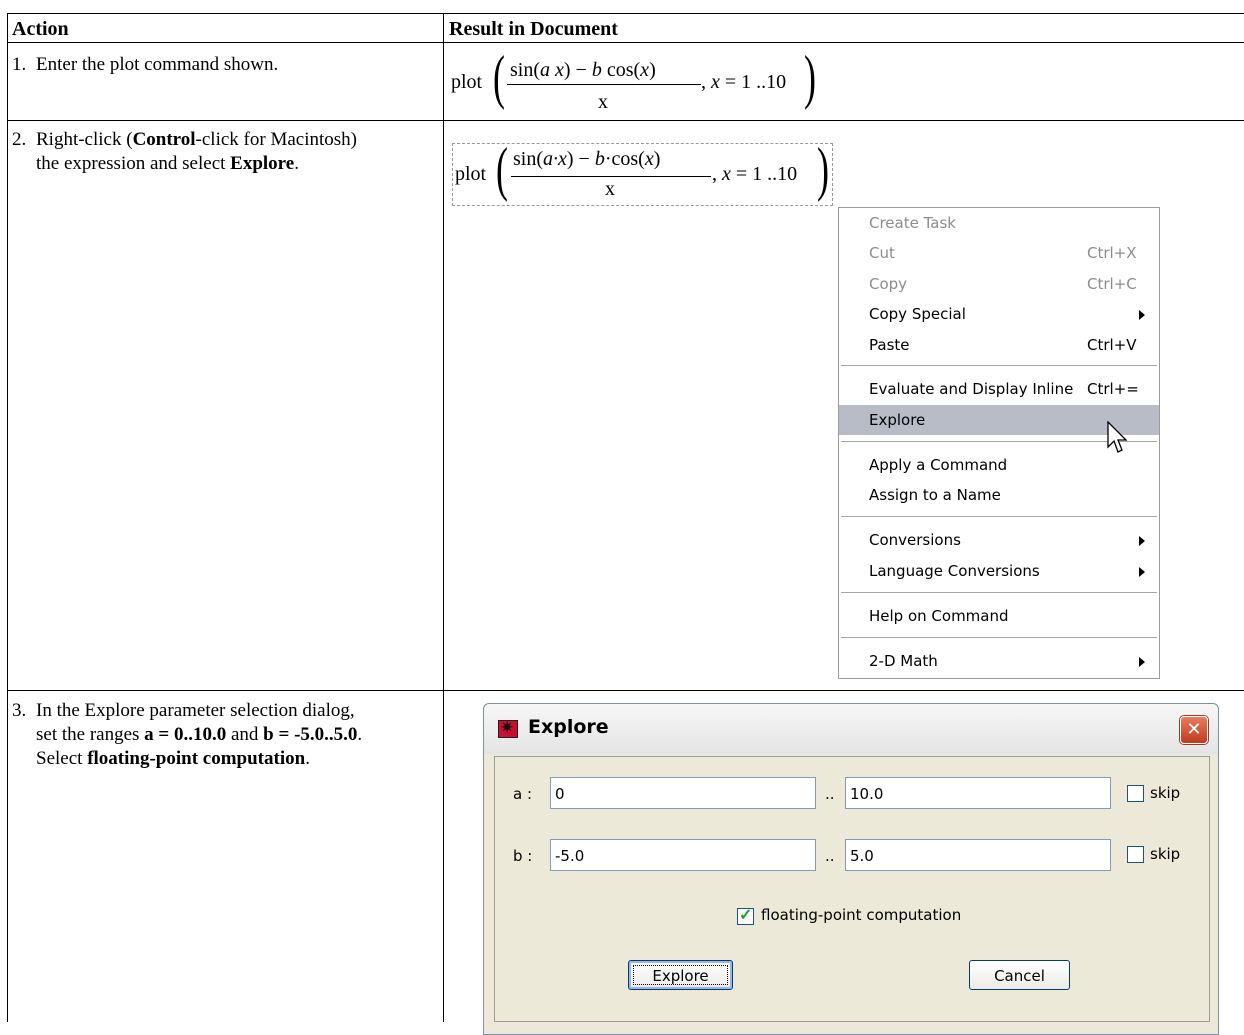 The height and width of the screenshot is (1035, 1244). I want to click on param-a-label: a :, so click(523, 794).